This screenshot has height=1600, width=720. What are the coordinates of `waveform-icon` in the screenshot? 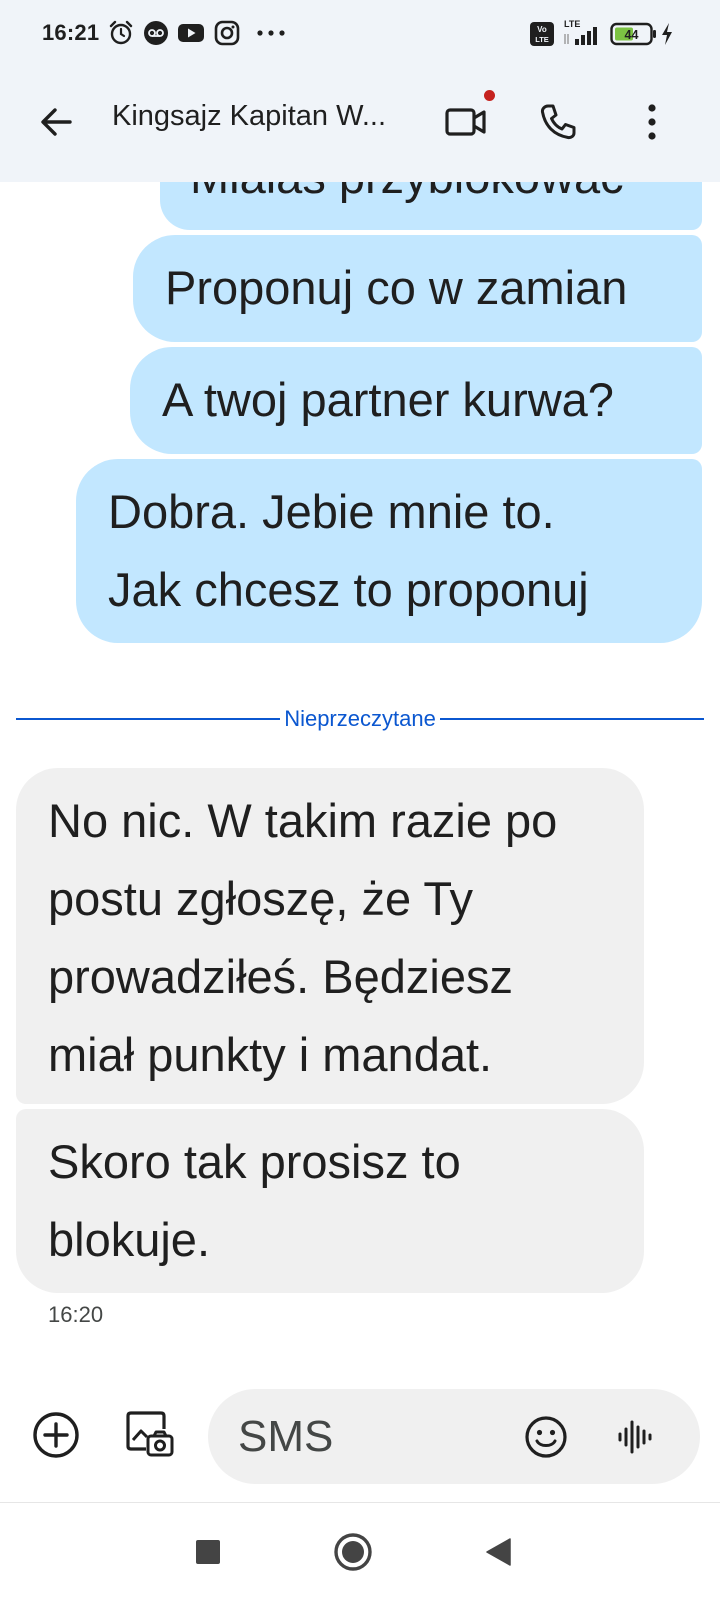 It's located at (635, 1437).